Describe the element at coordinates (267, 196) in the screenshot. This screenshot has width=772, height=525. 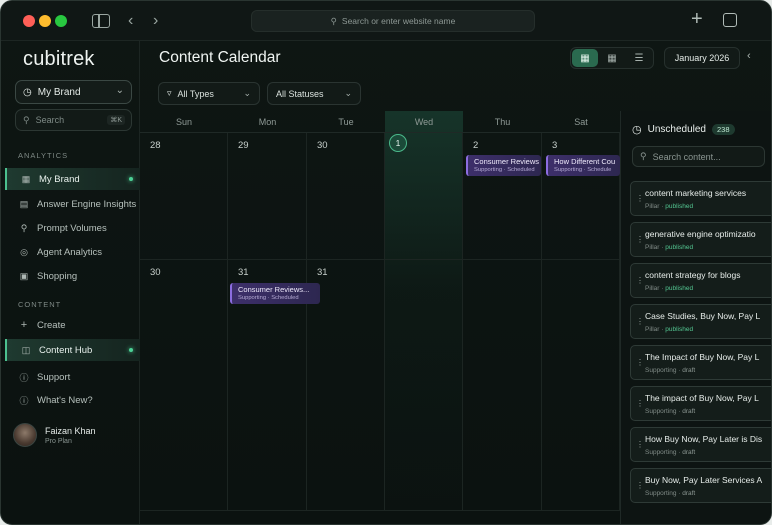
I see `day-cell: 29` at that location.